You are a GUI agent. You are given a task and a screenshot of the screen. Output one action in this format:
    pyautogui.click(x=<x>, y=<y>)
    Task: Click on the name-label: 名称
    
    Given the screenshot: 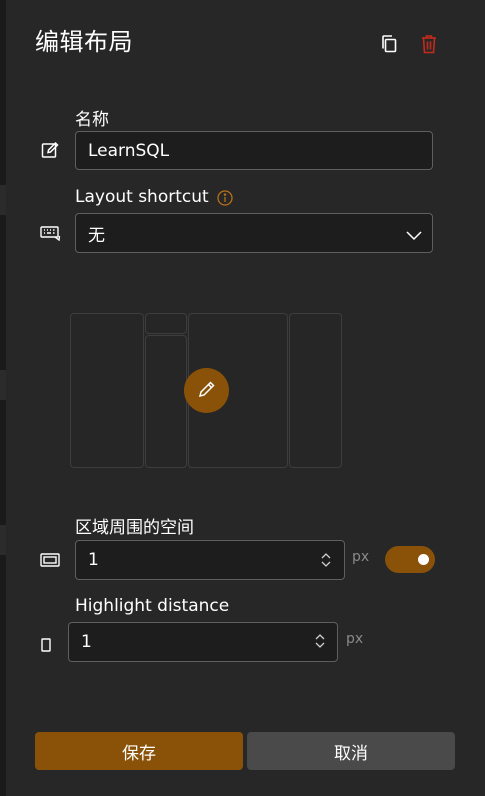 What is the action you would take?
    pyautogui.click(x=92, y=120)
    